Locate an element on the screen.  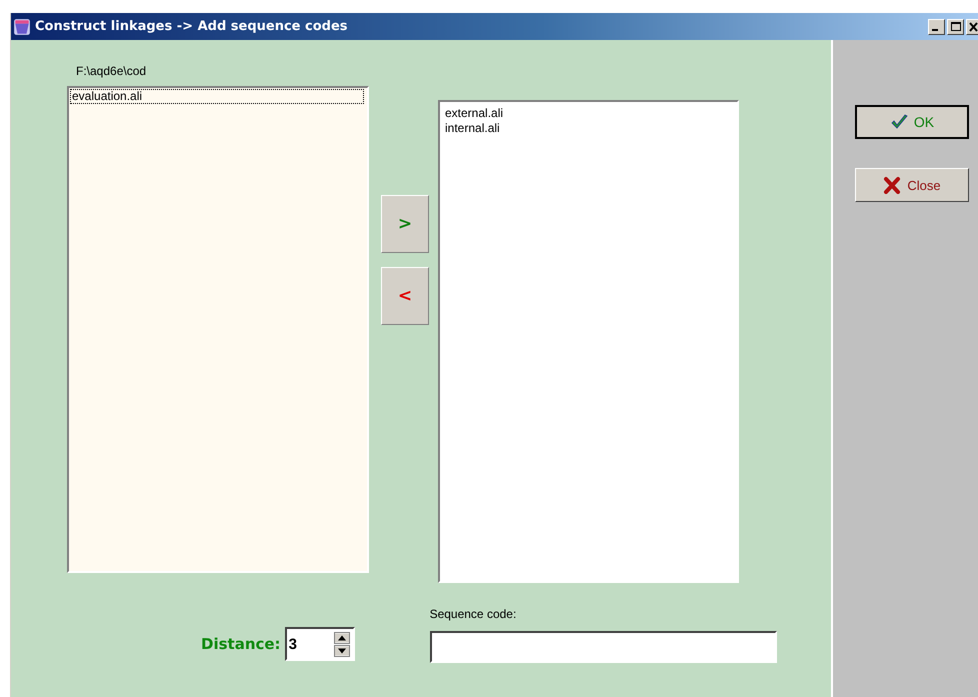
minimize-icon is located at coordinates (935, 30).